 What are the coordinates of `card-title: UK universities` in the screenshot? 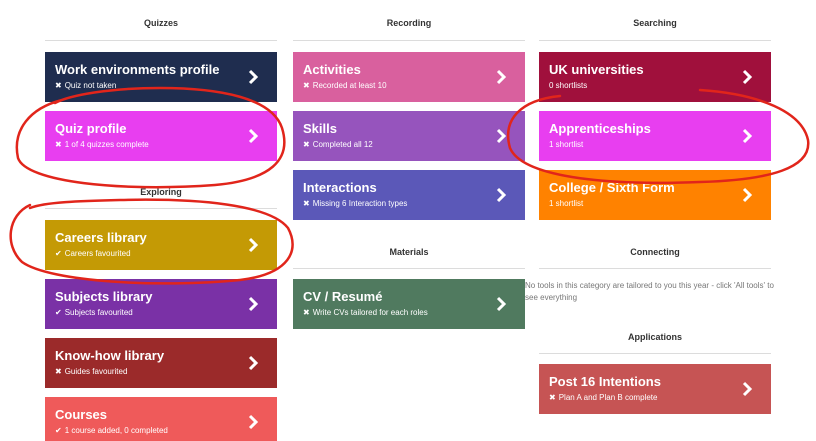 It's located at (596, 69).